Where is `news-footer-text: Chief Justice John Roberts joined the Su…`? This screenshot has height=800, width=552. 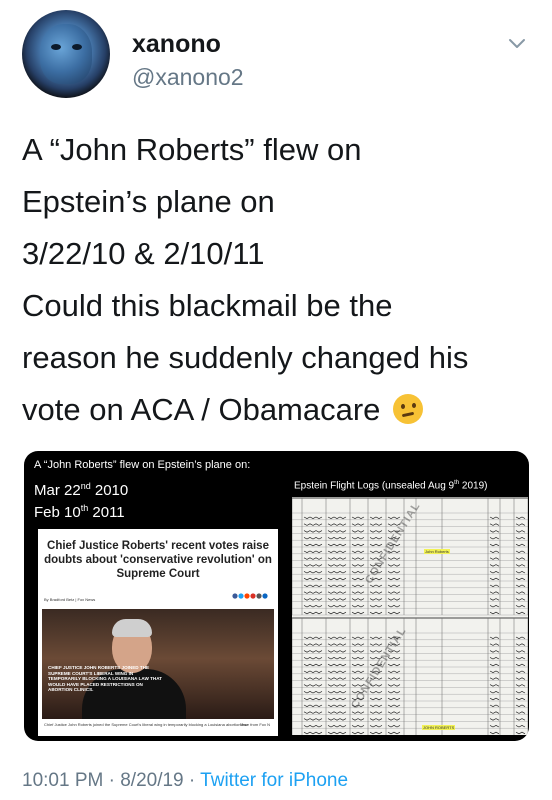
news-footer-text: Chief Justice John Roberts joined the Su… is located at coordinates (146, 724).